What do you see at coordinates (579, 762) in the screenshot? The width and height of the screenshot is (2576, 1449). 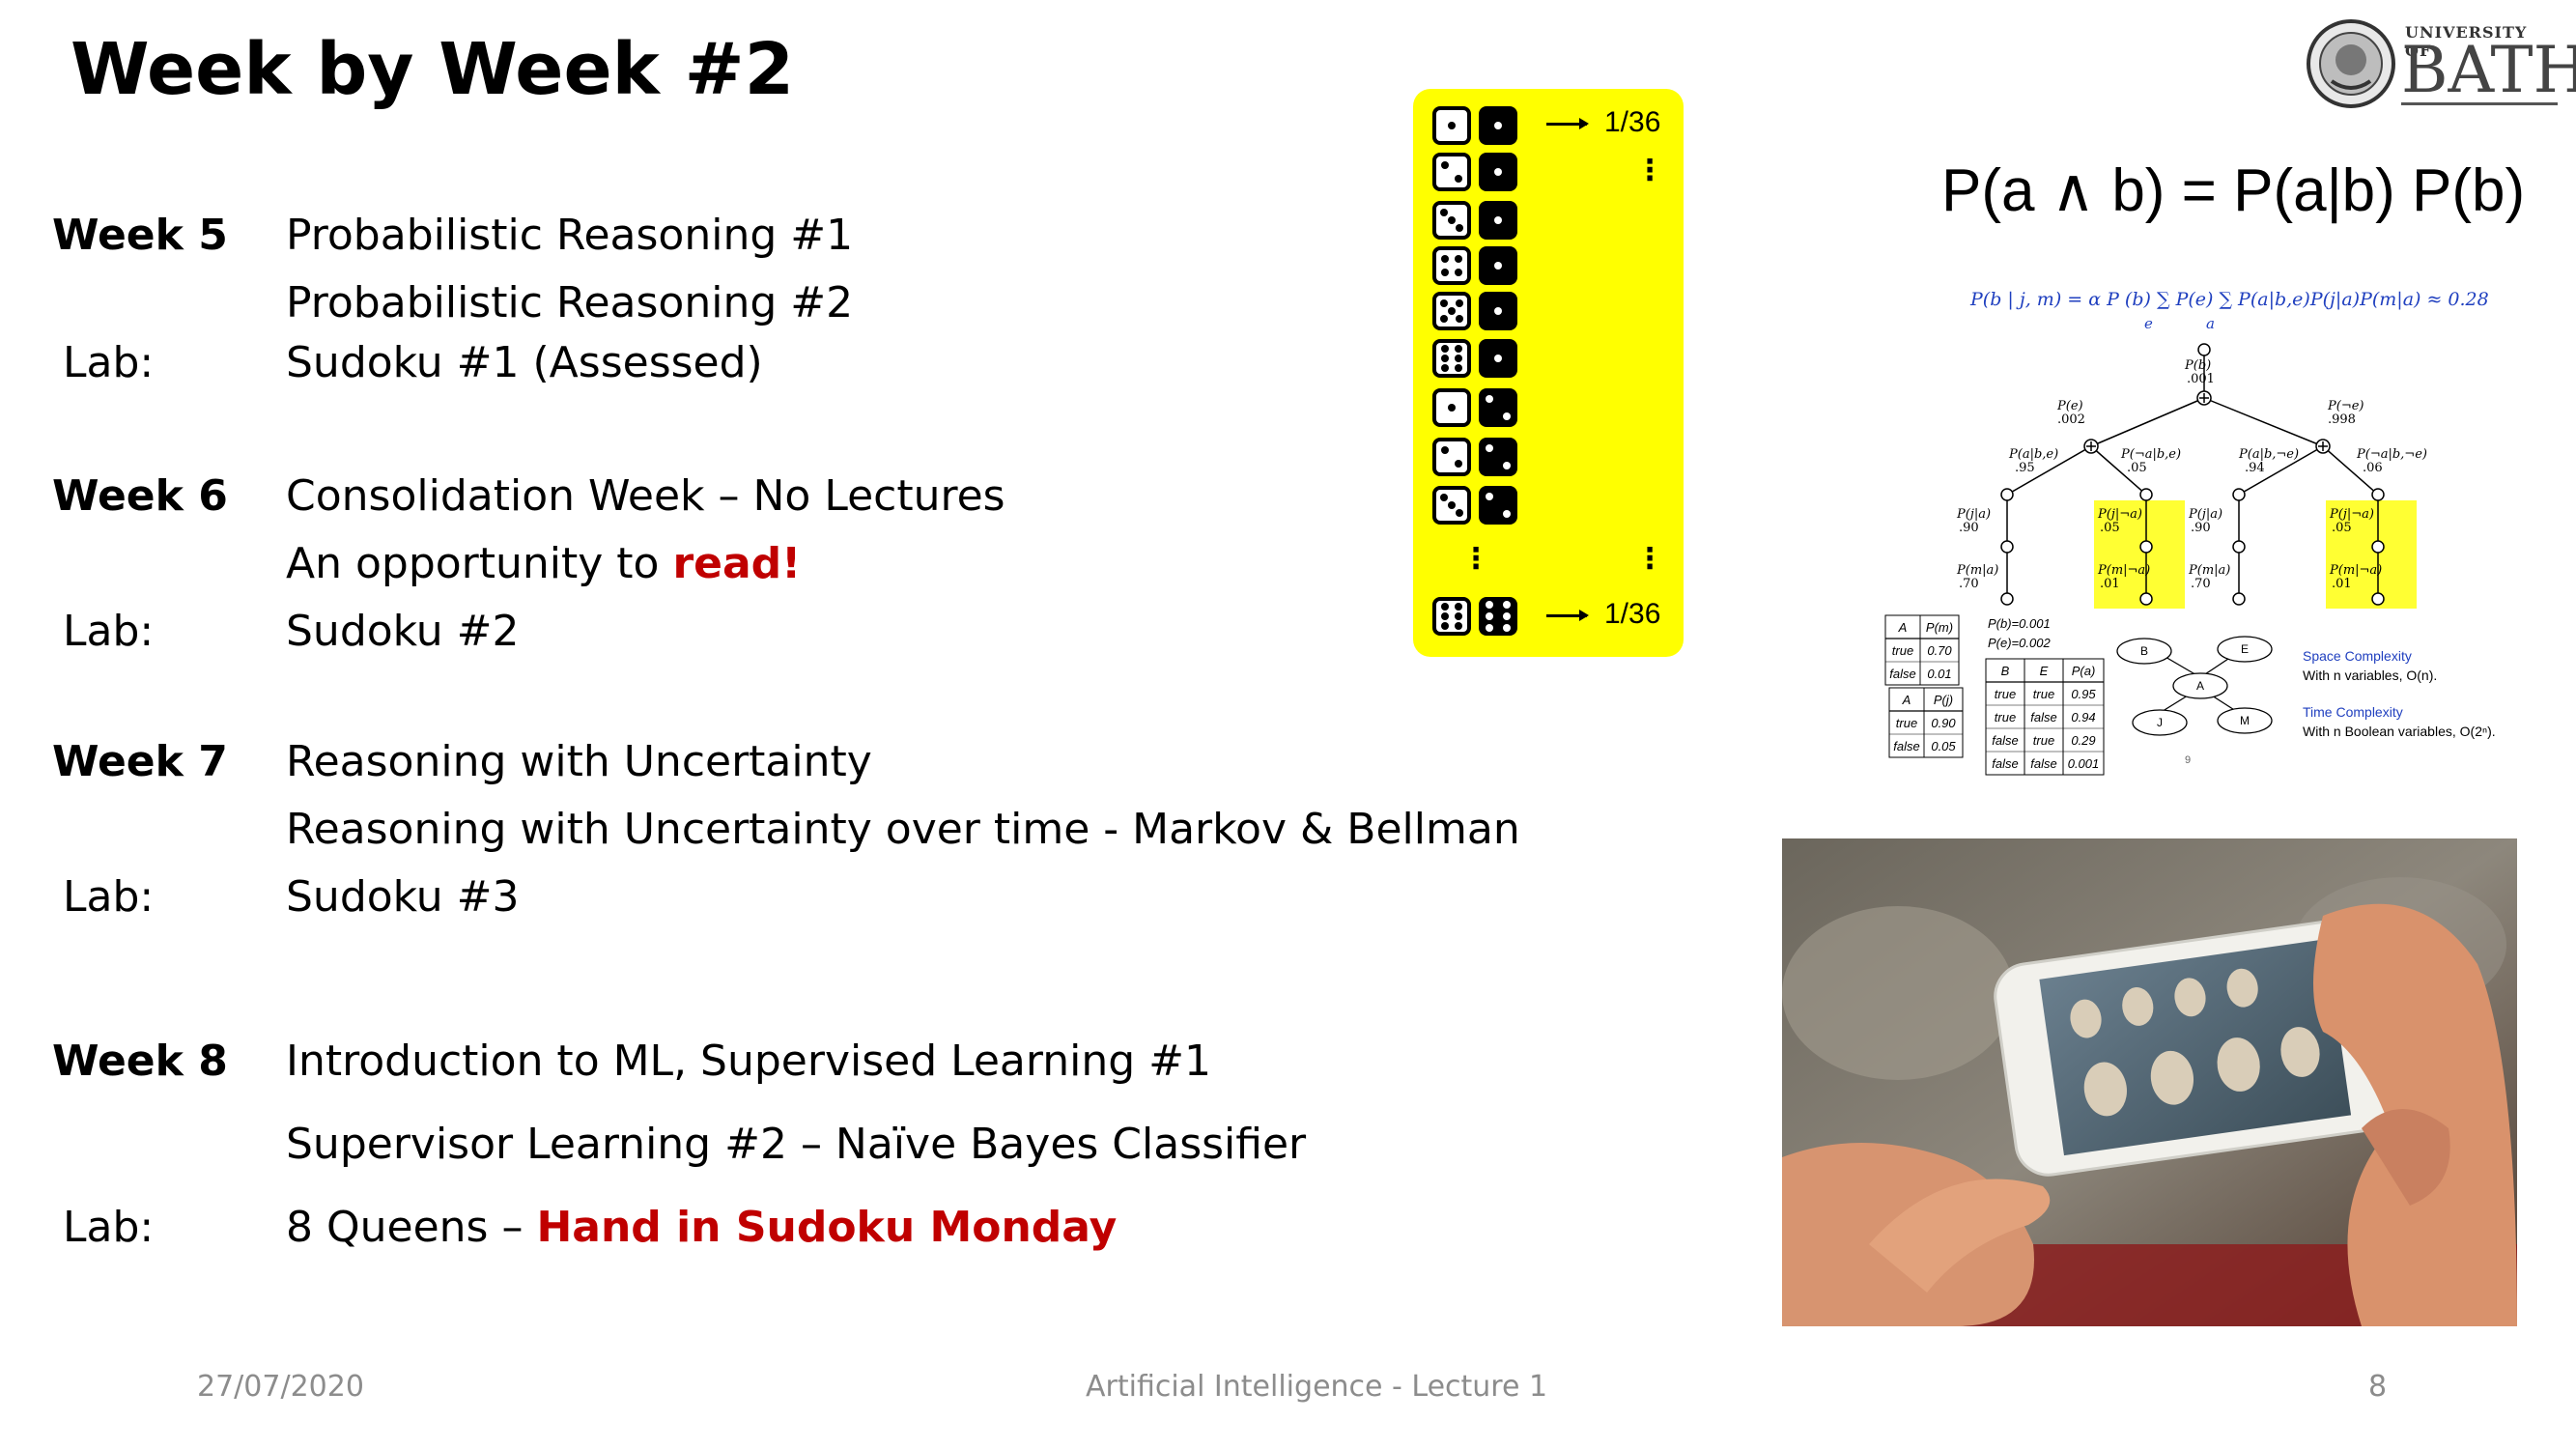 I see `schedule-item: Reasoning with Uncertainty` at bounding box center [579, 762].